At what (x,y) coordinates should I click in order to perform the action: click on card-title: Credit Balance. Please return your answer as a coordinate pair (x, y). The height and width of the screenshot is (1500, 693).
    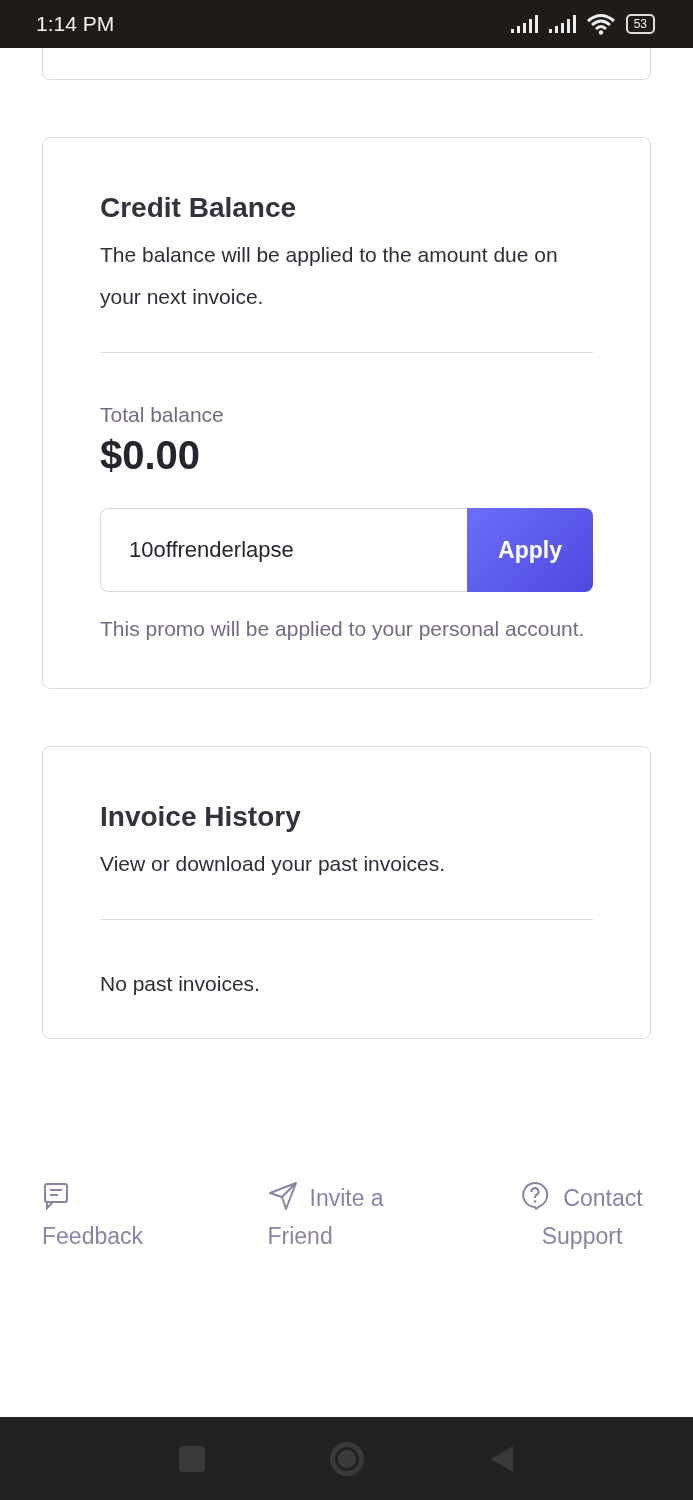
    Looking at the image, I should click on (199, 208).